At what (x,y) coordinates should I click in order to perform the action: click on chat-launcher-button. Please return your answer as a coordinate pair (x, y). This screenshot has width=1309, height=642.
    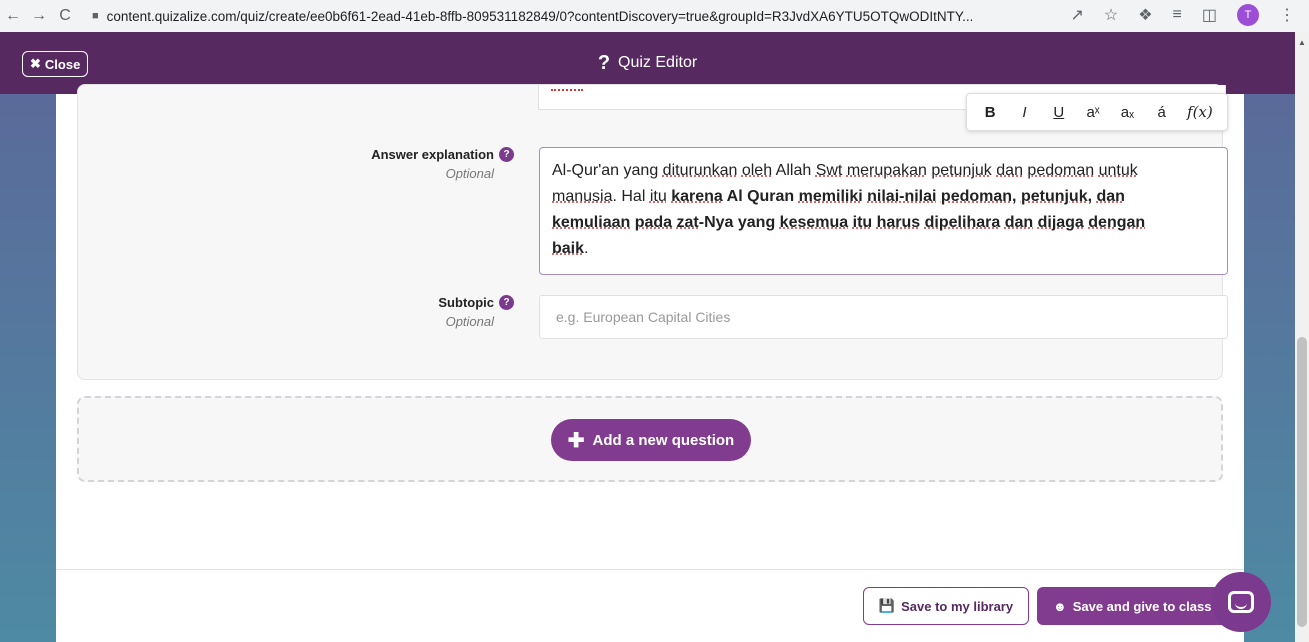
    Looking at the image, I should click on (1241, 602).